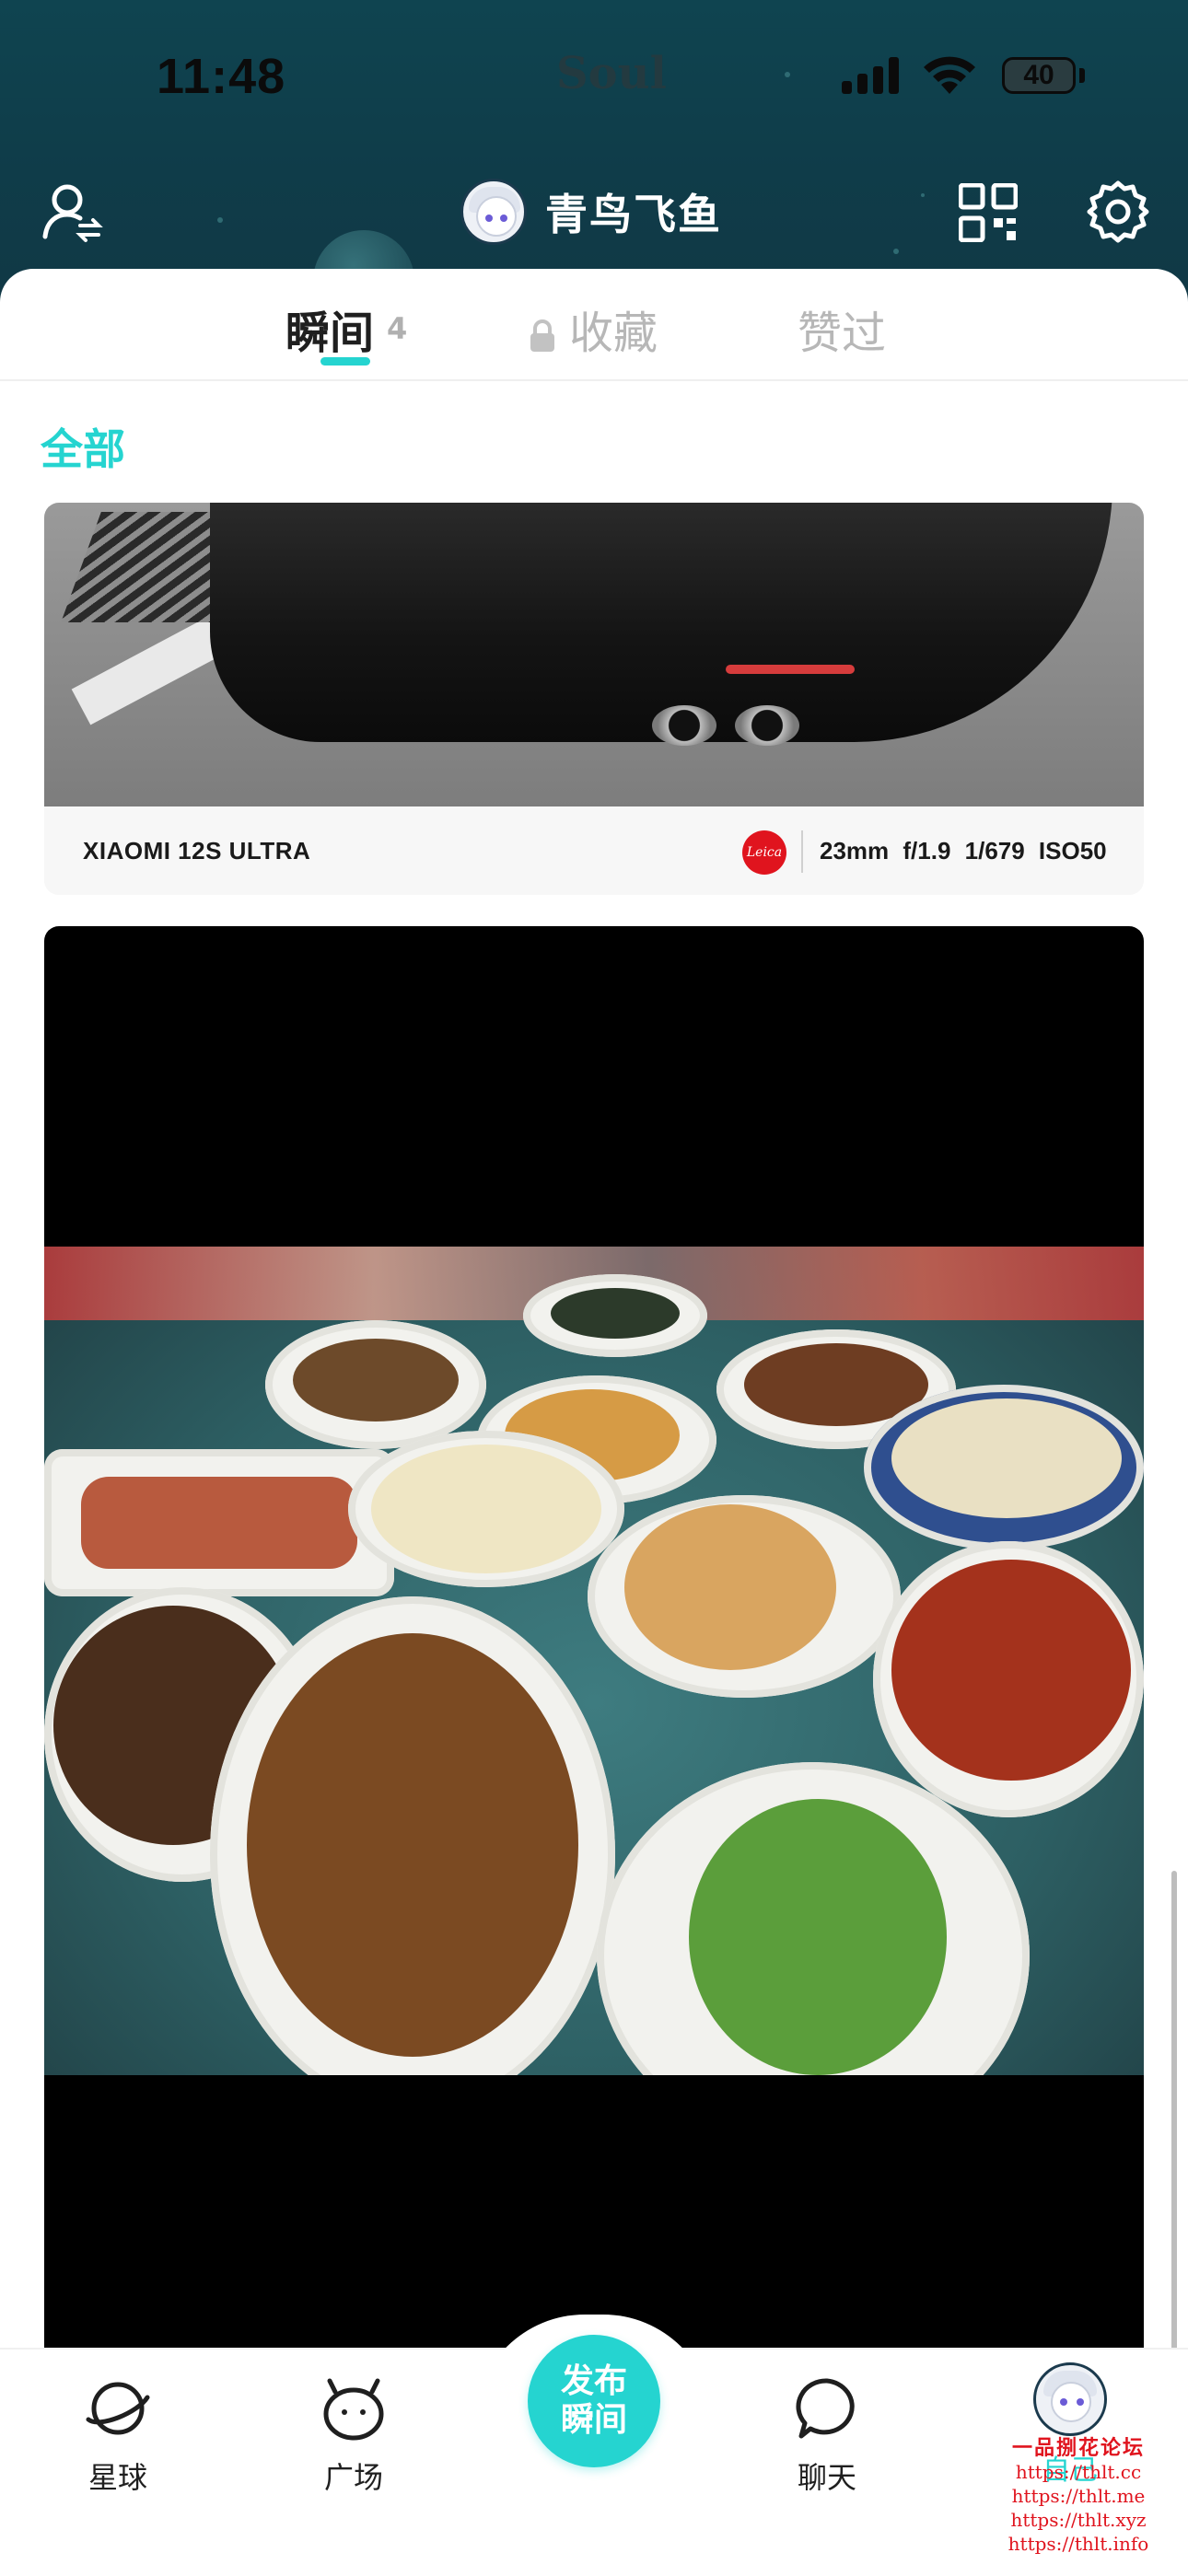 The height and width of the screenshot is (2576, 1188). I want to click on header: 11:48 Soul 40 青鸟飞鱼, so click(594, 156).